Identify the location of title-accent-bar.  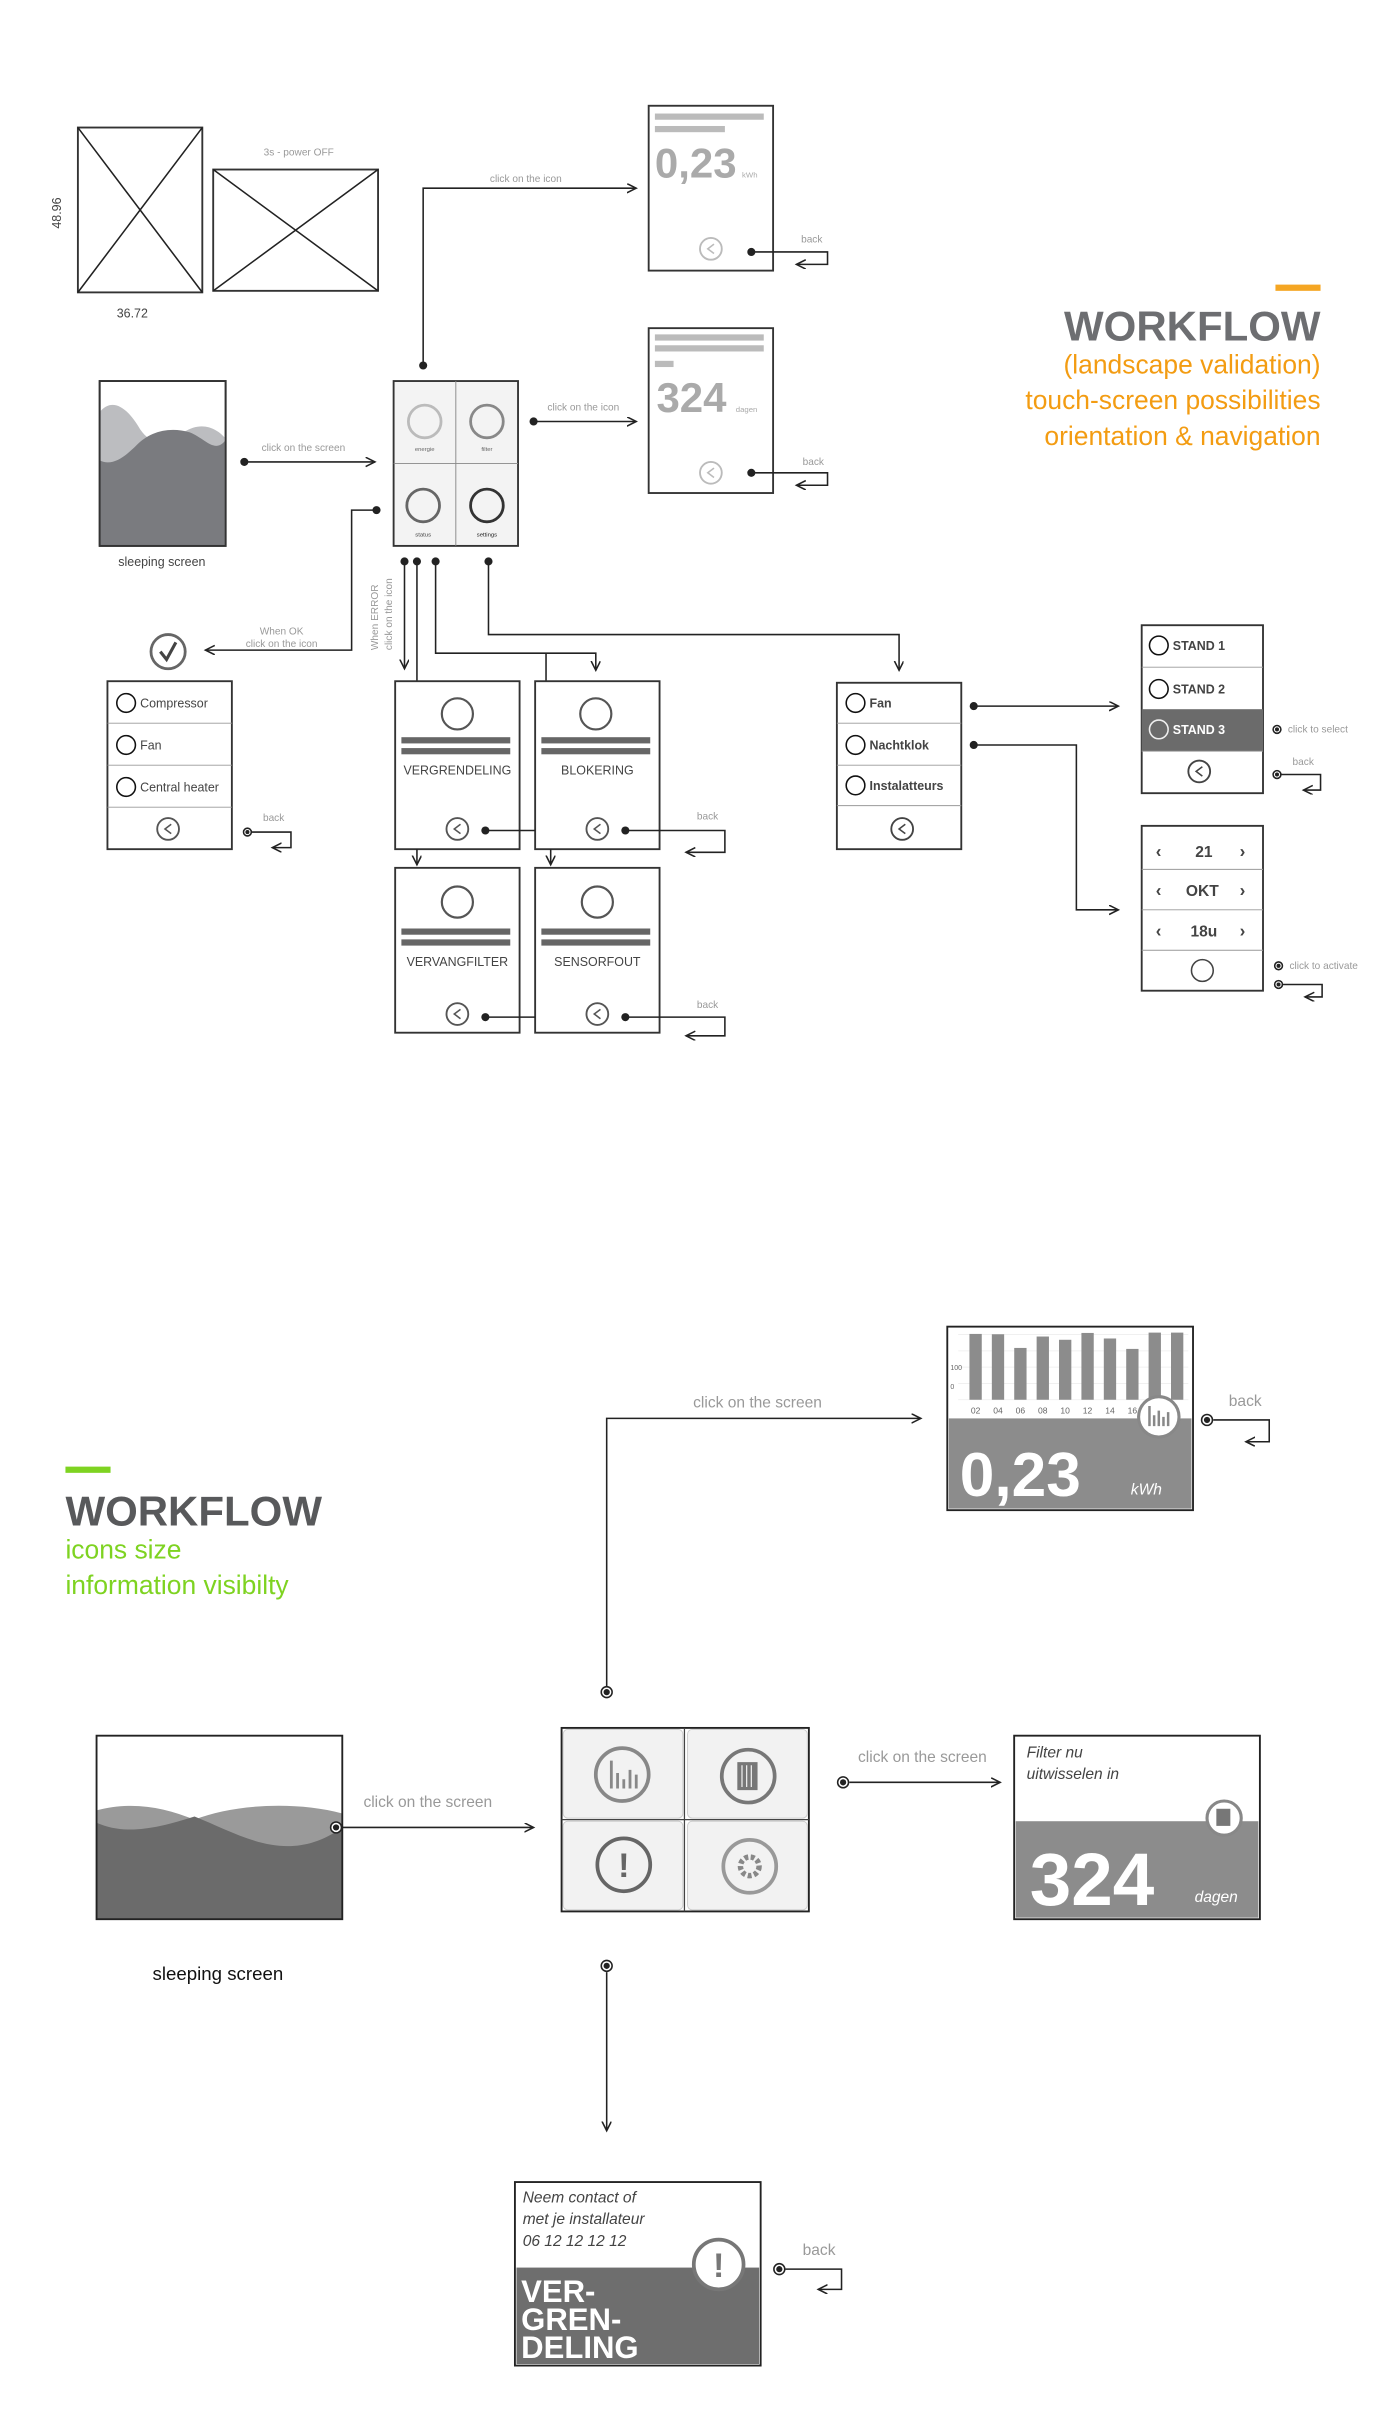
(1298, 287).